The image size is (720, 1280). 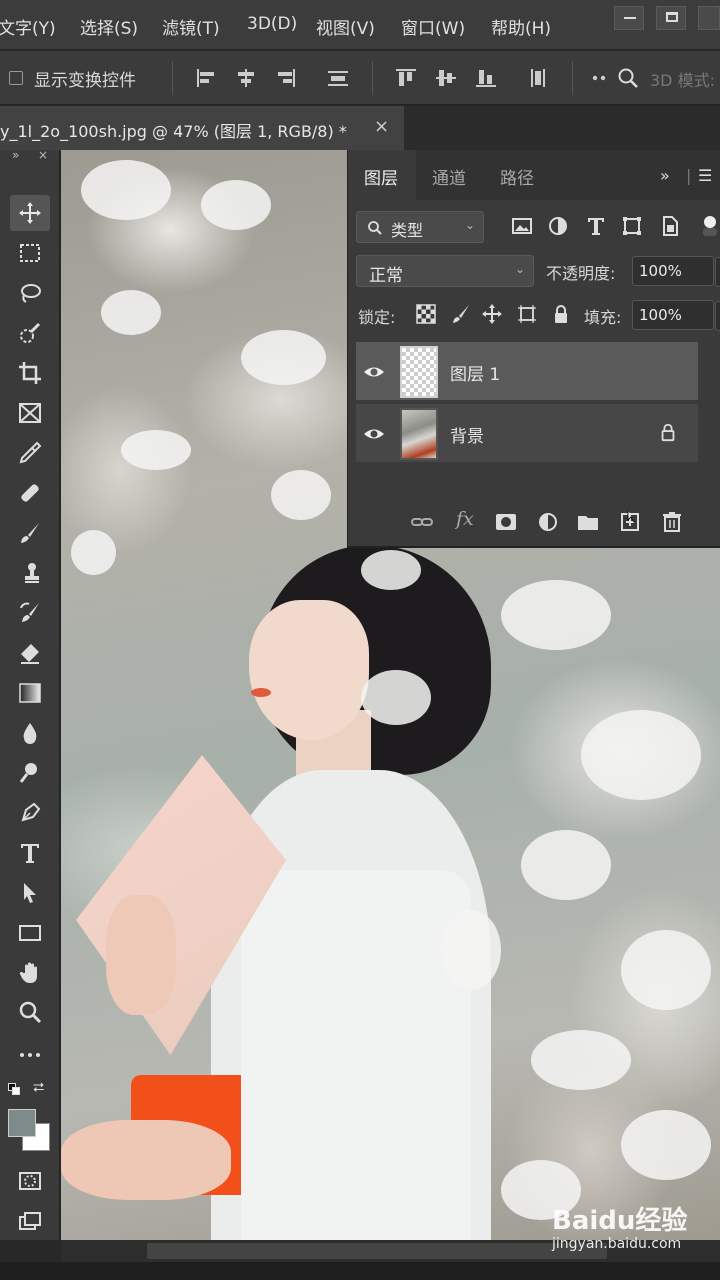 I want to click on shape-filter-icon, so click(x=632, y=226).